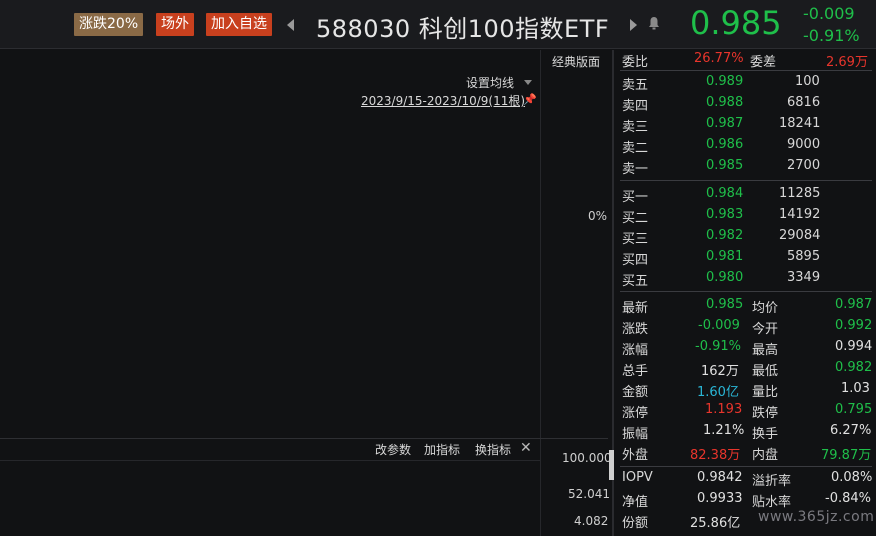 The image size is (876, 536). I want to click on bid3-label: 买三, so click(635, 239).